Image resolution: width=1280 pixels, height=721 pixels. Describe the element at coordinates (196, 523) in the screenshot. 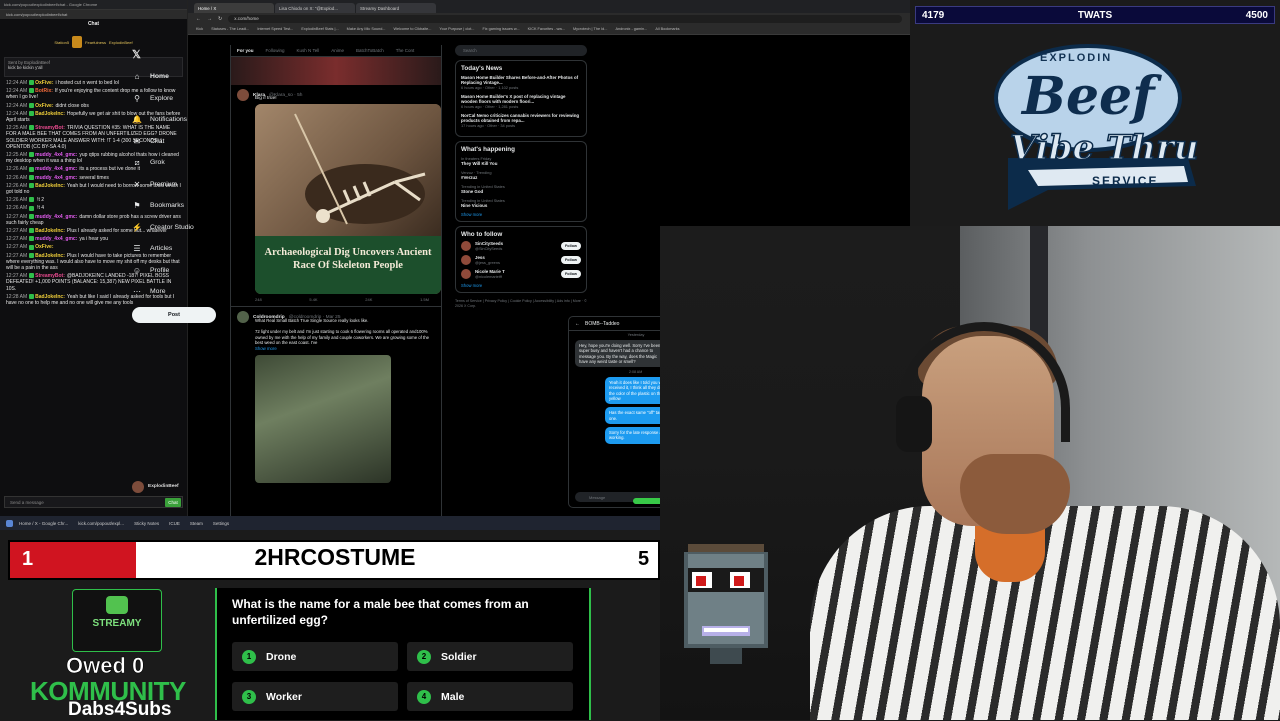

I see `taskbar-app: Steam` at that location.